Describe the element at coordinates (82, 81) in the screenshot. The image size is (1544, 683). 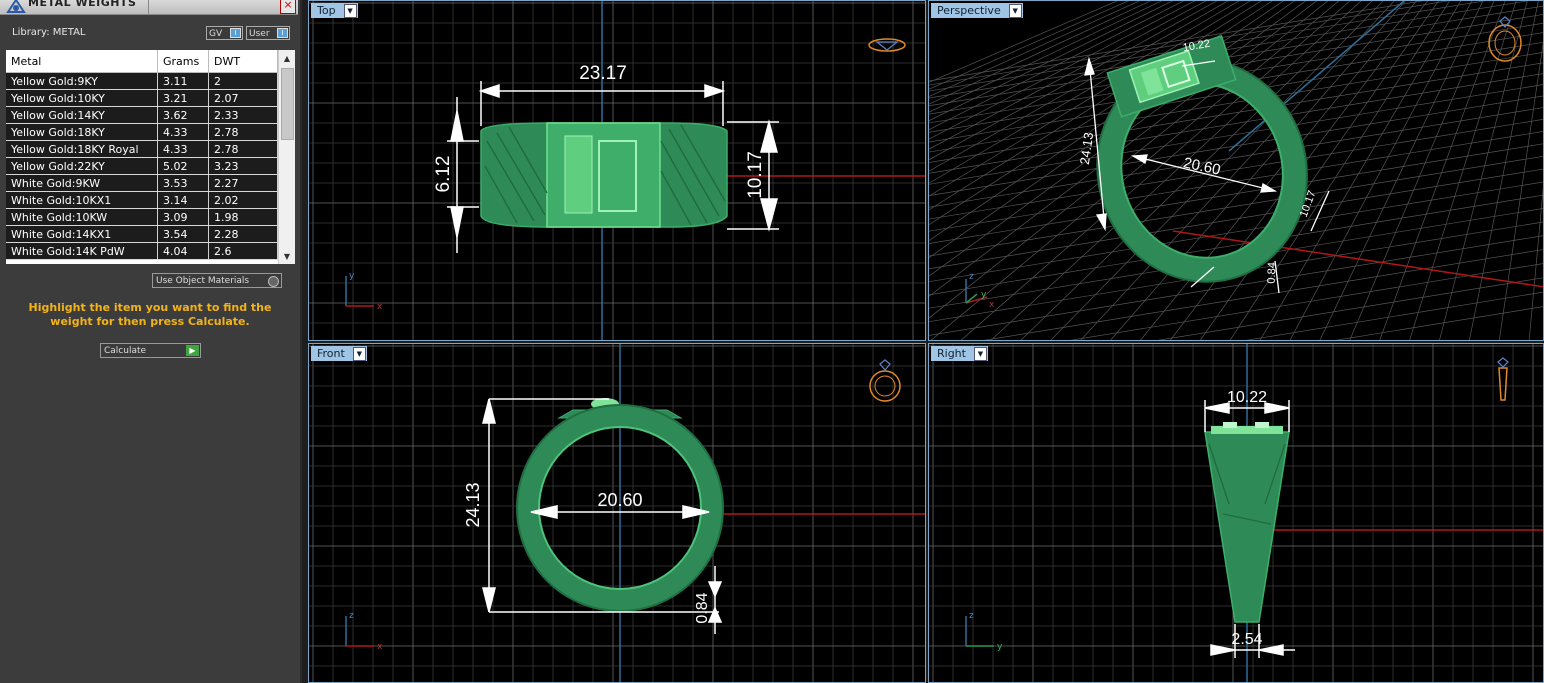
I see `cell-metal: Yellow Gold:9KY` at that location.